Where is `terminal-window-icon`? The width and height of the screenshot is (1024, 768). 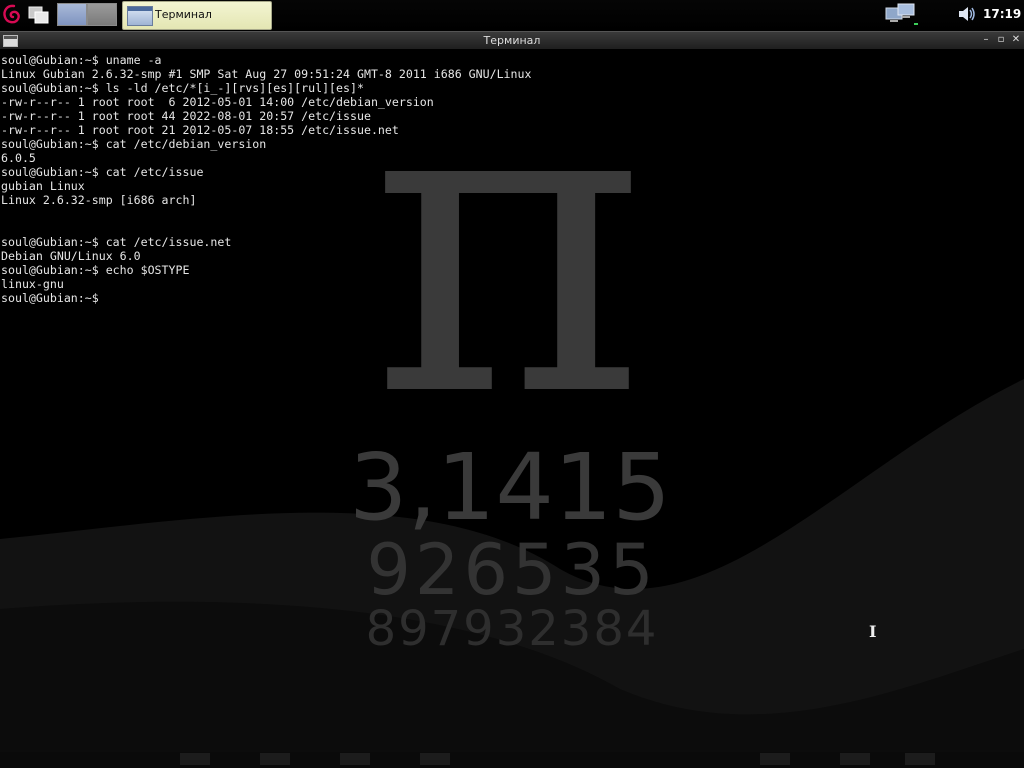 terminal-window-icon is located at coordinates (140, 16).